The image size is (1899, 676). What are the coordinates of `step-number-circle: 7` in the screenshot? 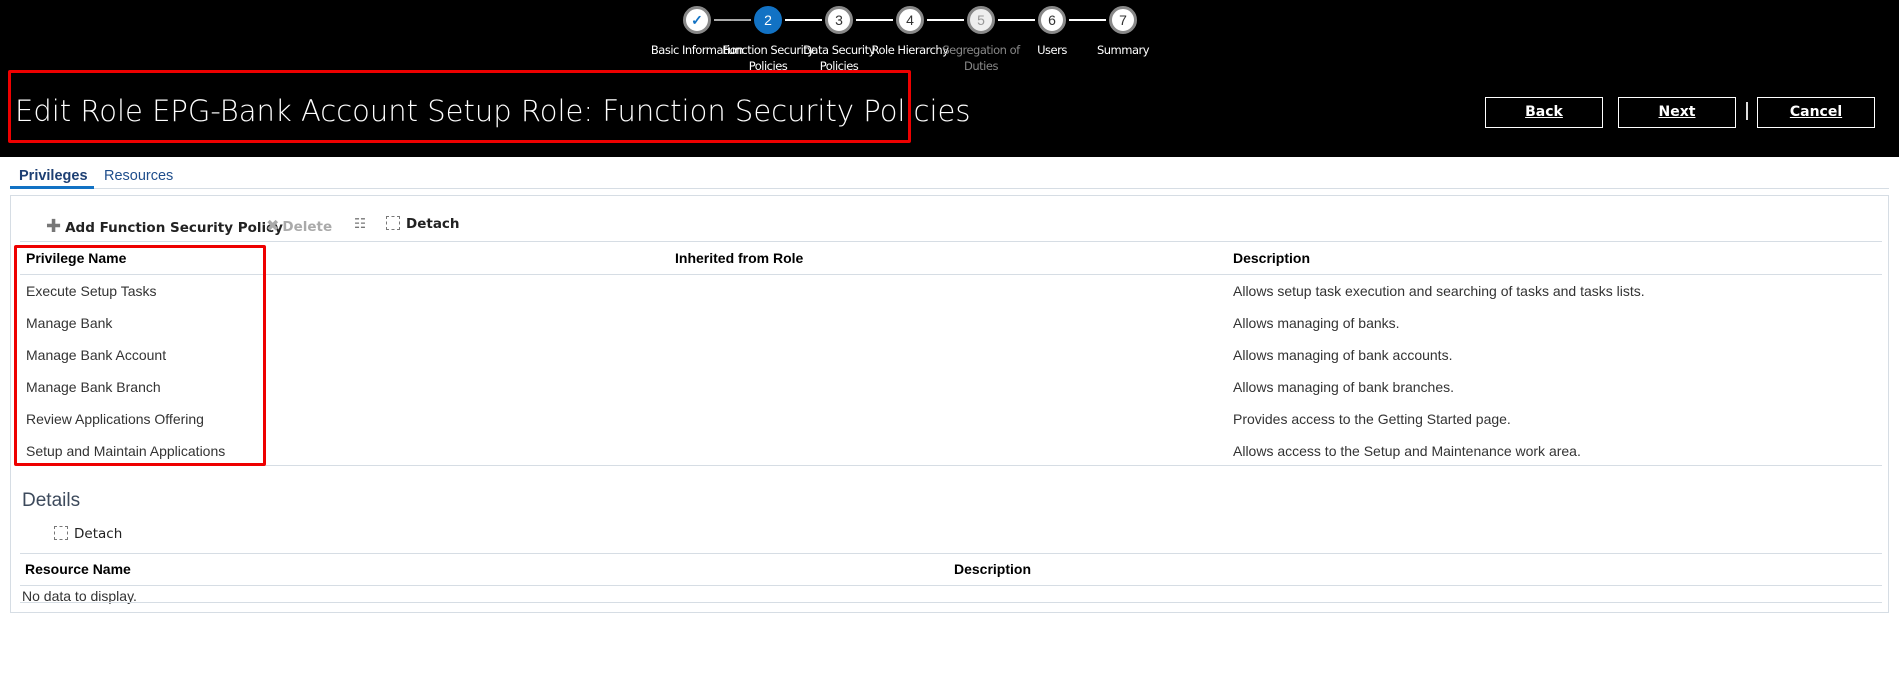 It's located at (1123, 20).